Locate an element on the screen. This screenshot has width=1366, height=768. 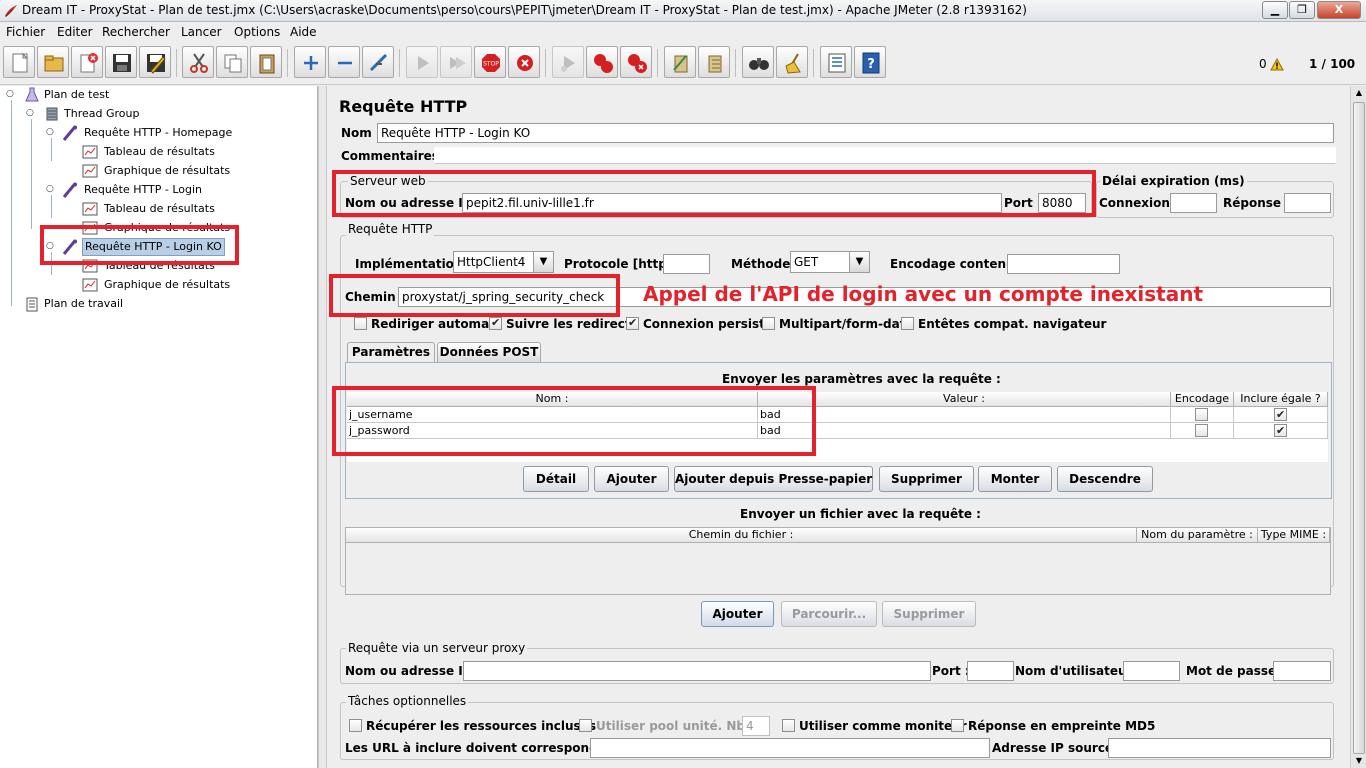
concurrent-pool-checkbox is located at coordinates (585, 725).